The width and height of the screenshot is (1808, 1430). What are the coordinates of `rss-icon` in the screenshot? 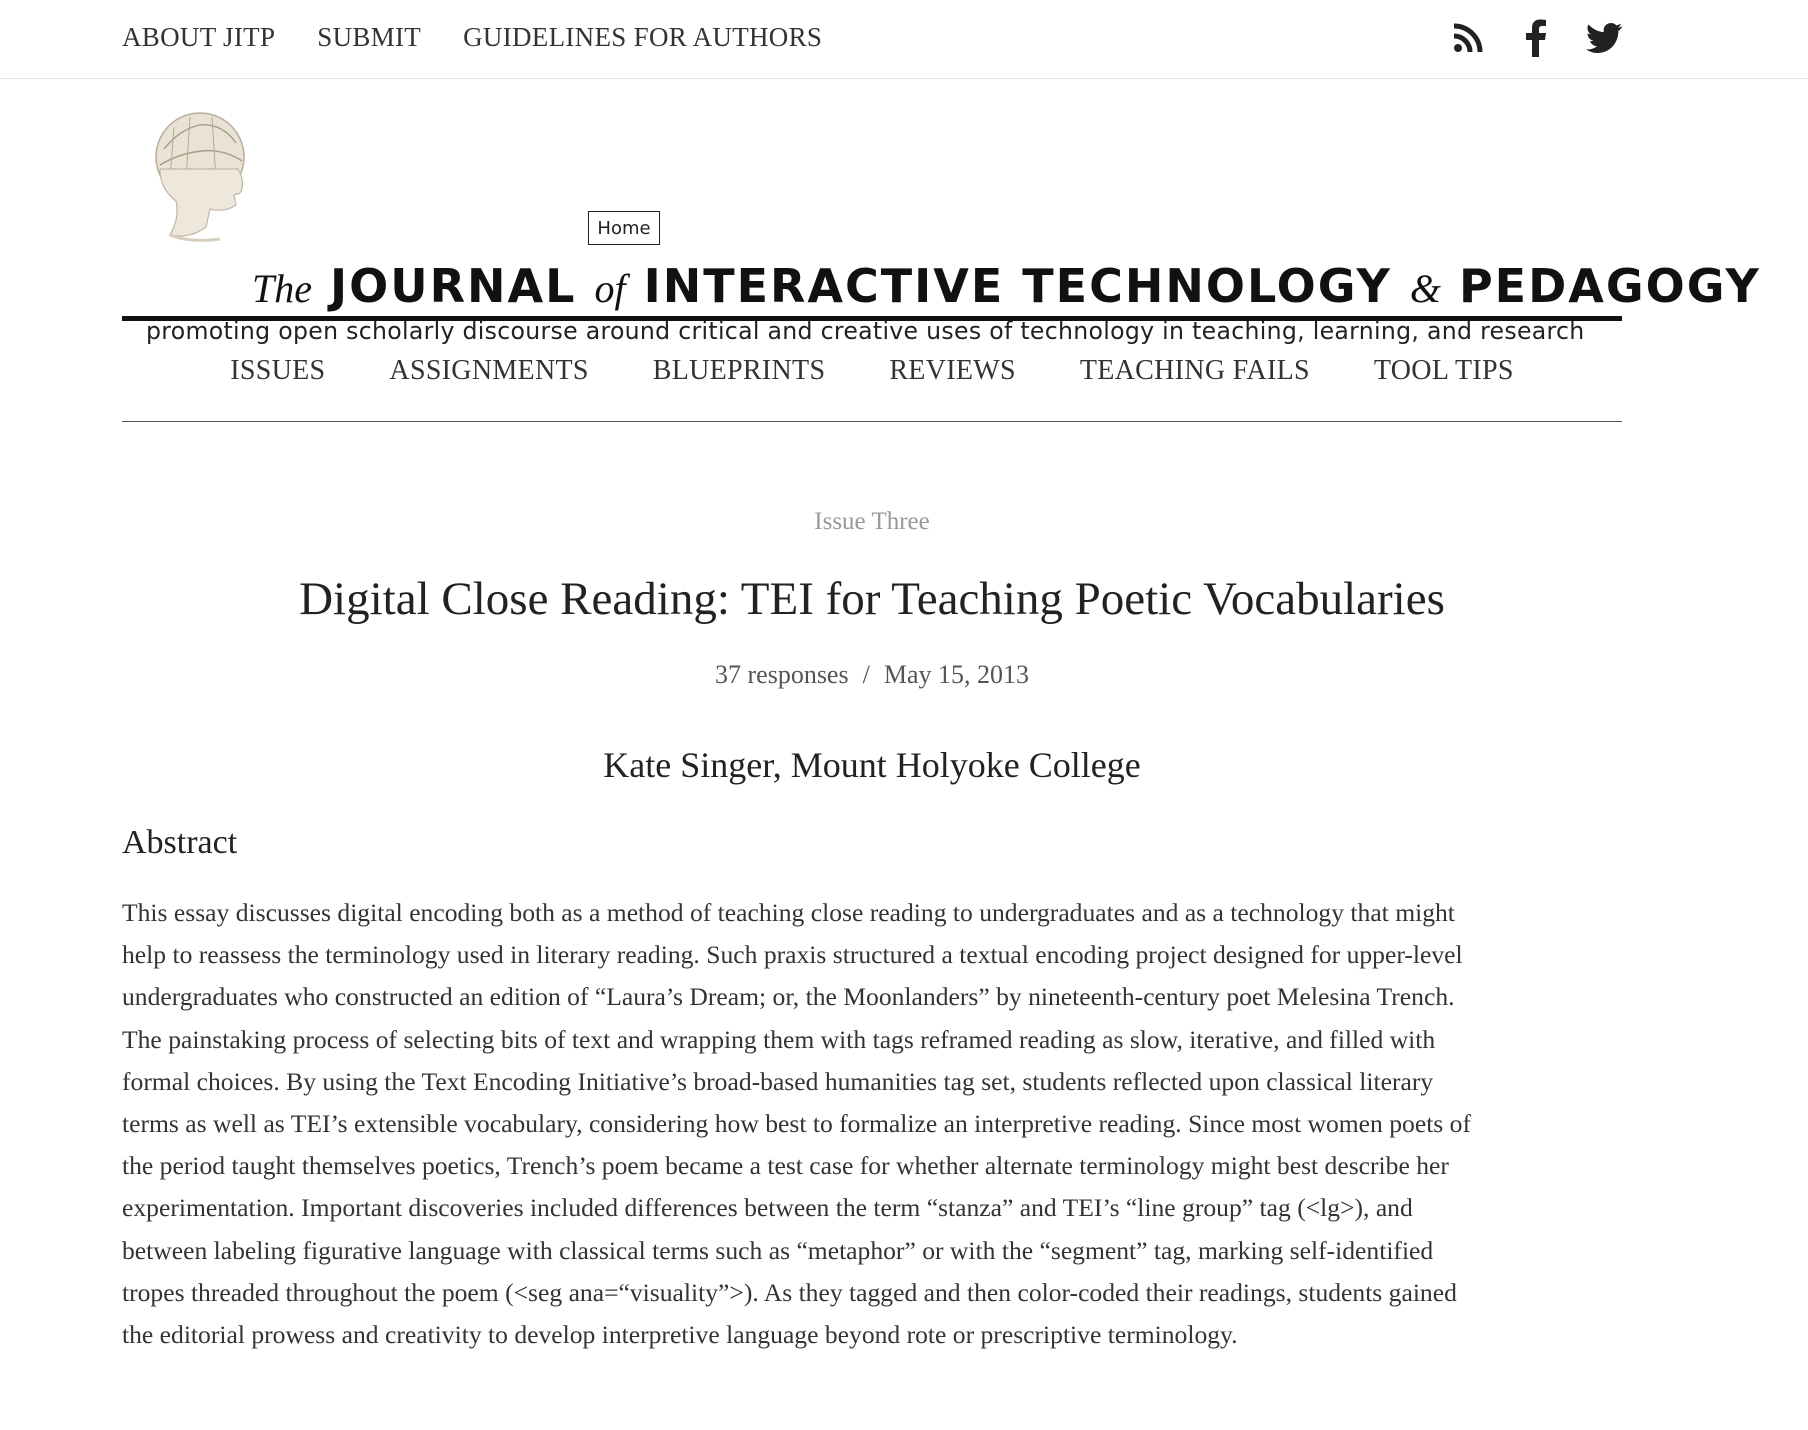 It's located at (1468, 38).